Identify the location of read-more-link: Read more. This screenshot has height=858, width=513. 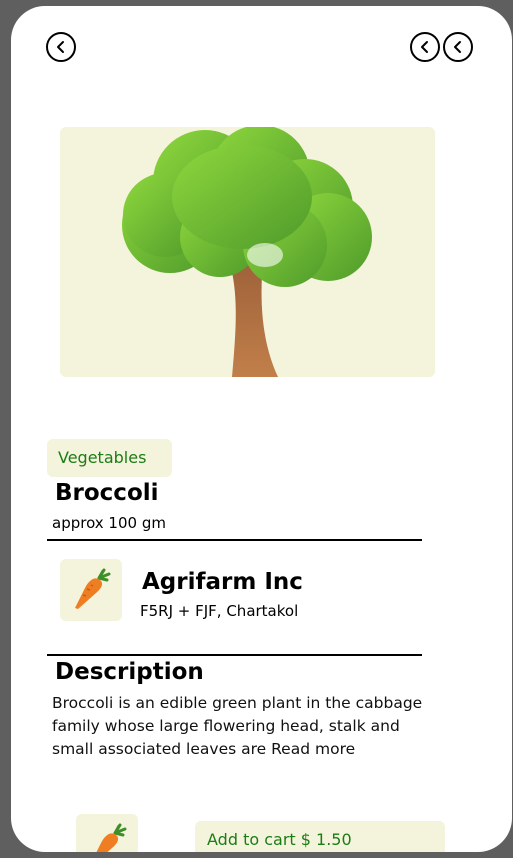
(313, 749).